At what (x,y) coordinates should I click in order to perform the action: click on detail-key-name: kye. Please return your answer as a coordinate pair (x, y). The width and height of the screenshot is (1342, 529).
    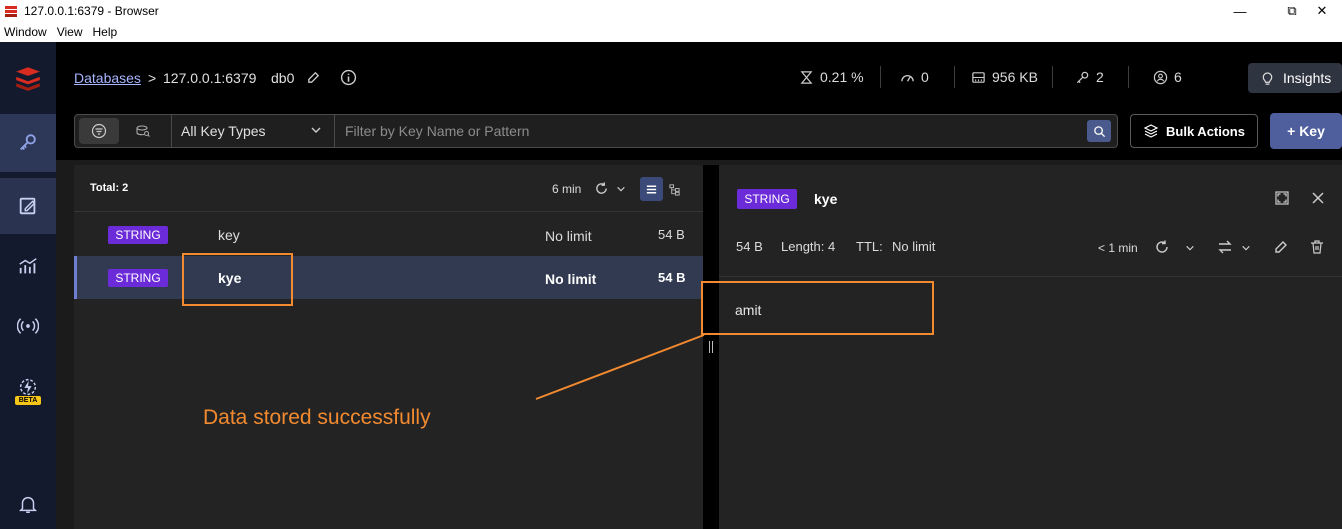
    Looking at the image, I should click on (825, 199).